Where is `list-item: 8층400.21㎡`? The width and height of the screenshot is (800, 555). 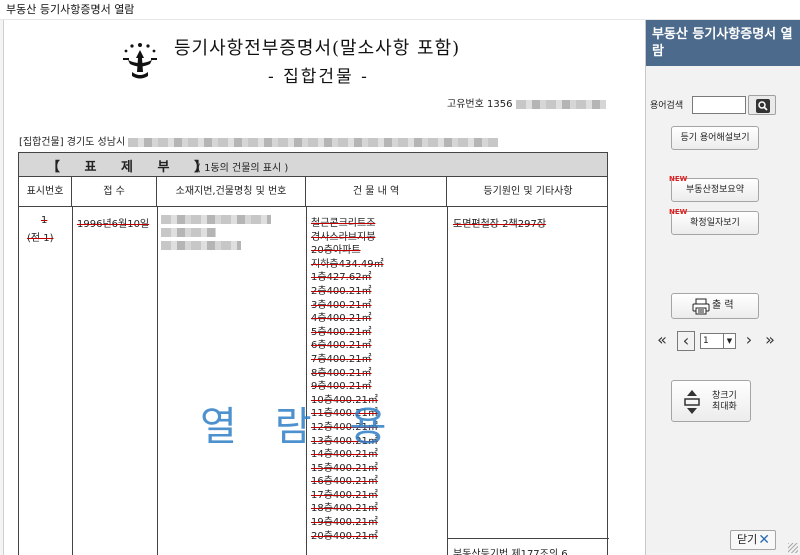 list-item: 8층400.21㎡ is located at coordinates (341, 373).